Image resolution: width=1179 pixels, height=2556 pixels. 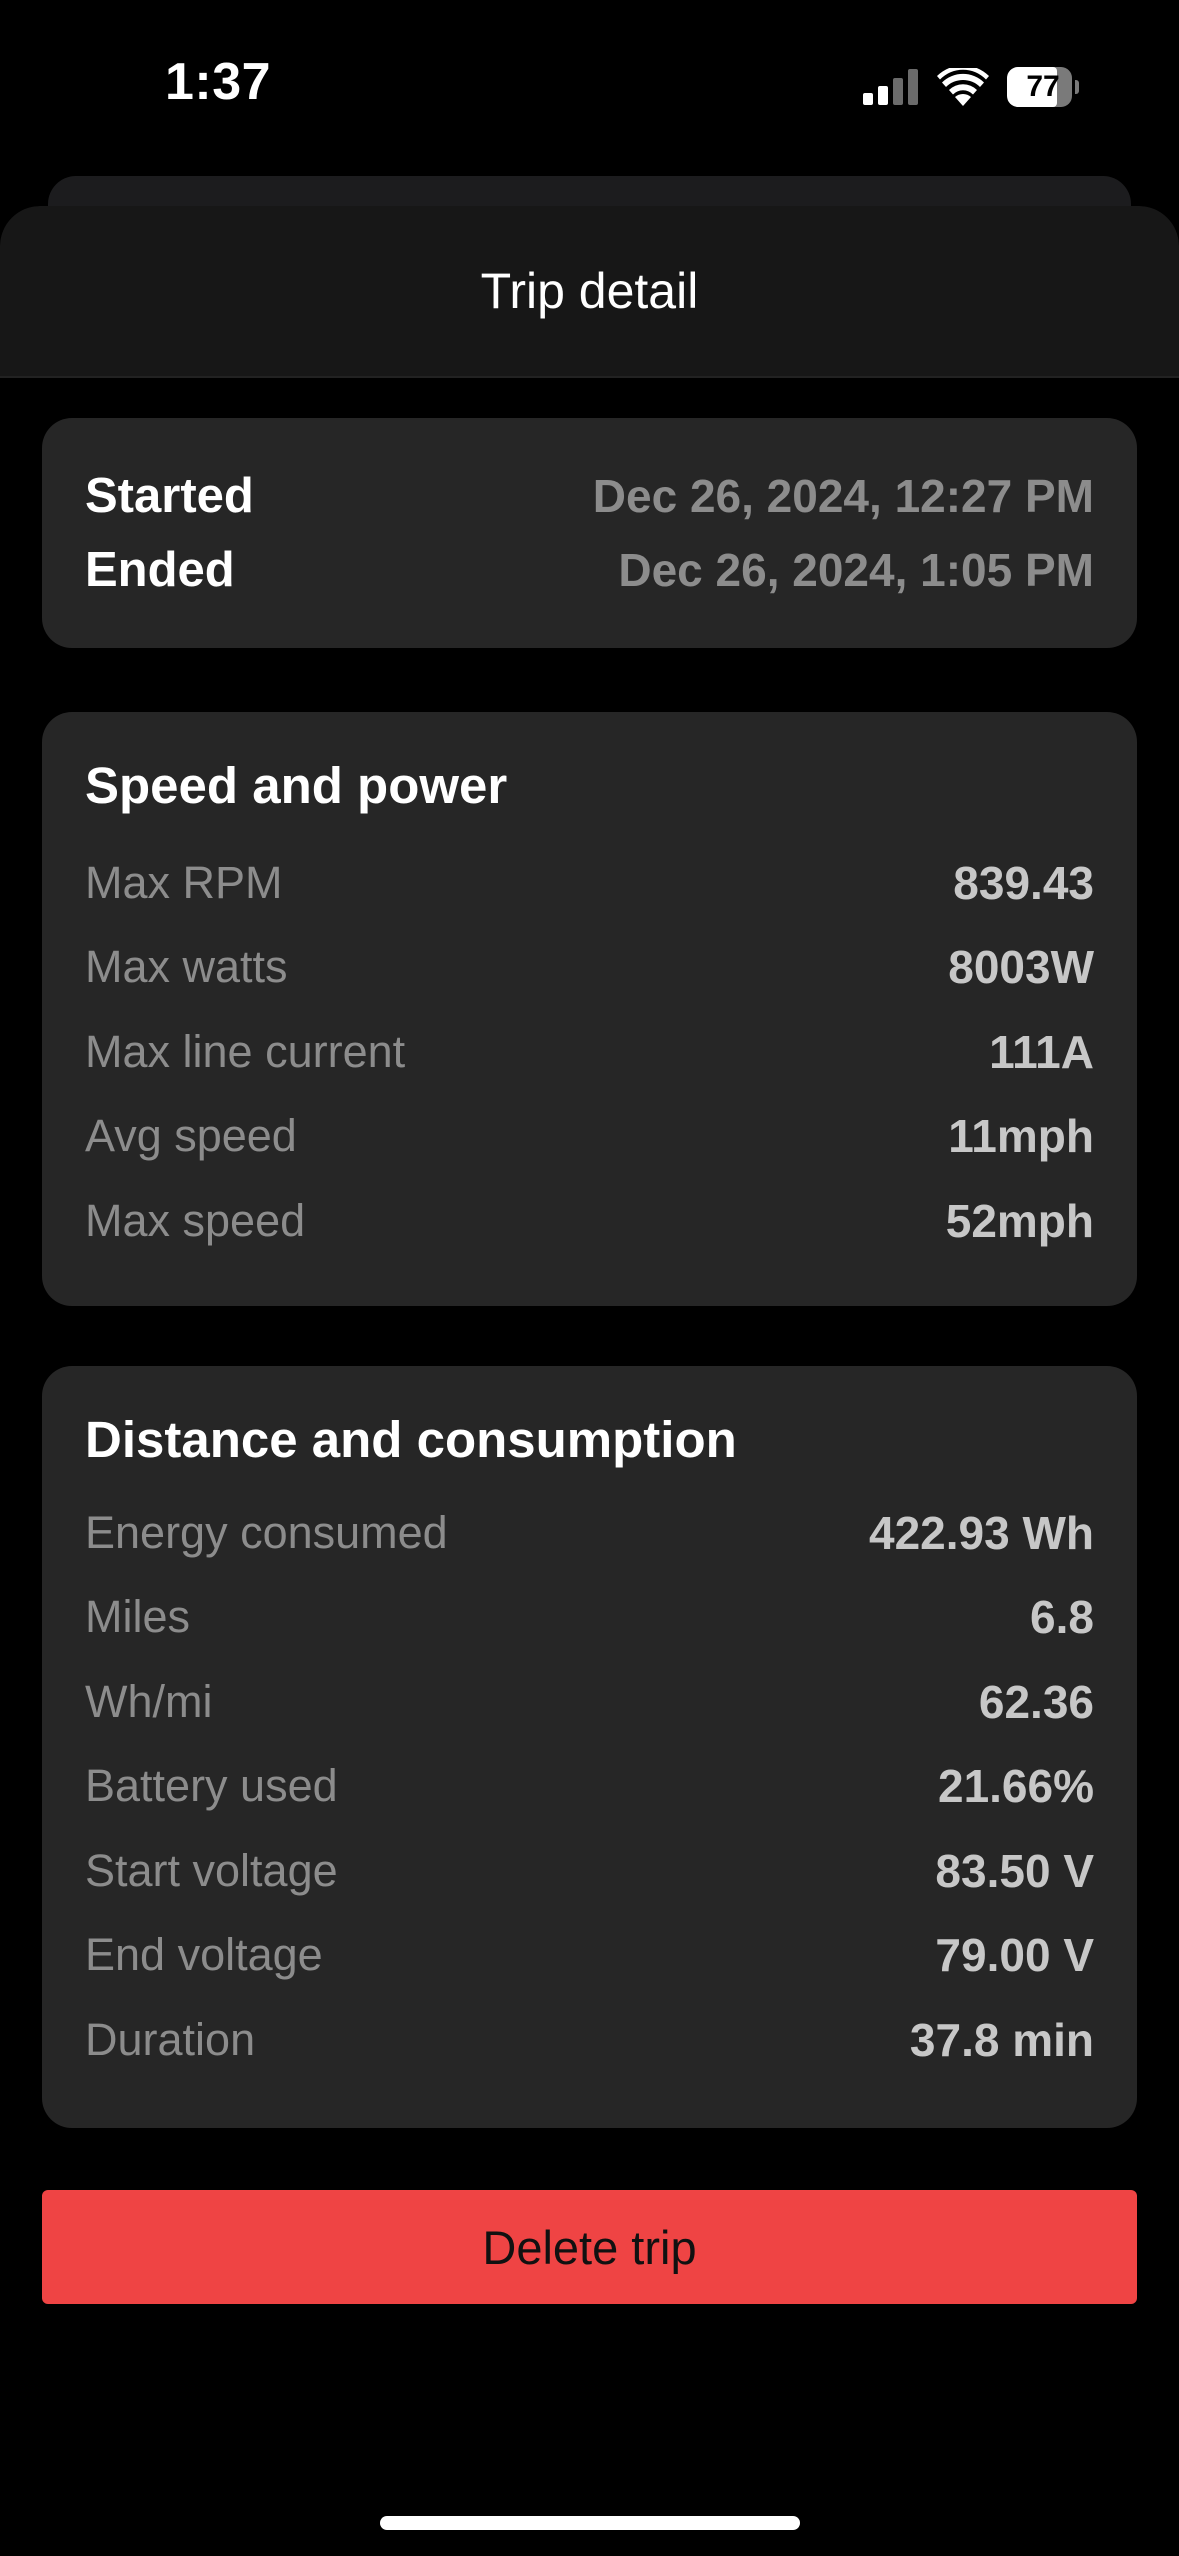 What do you see at coordinates (1015, 1786) in the screenshot?
I see `stat-value: 21.66%` at bounding box center [1015, 1786].